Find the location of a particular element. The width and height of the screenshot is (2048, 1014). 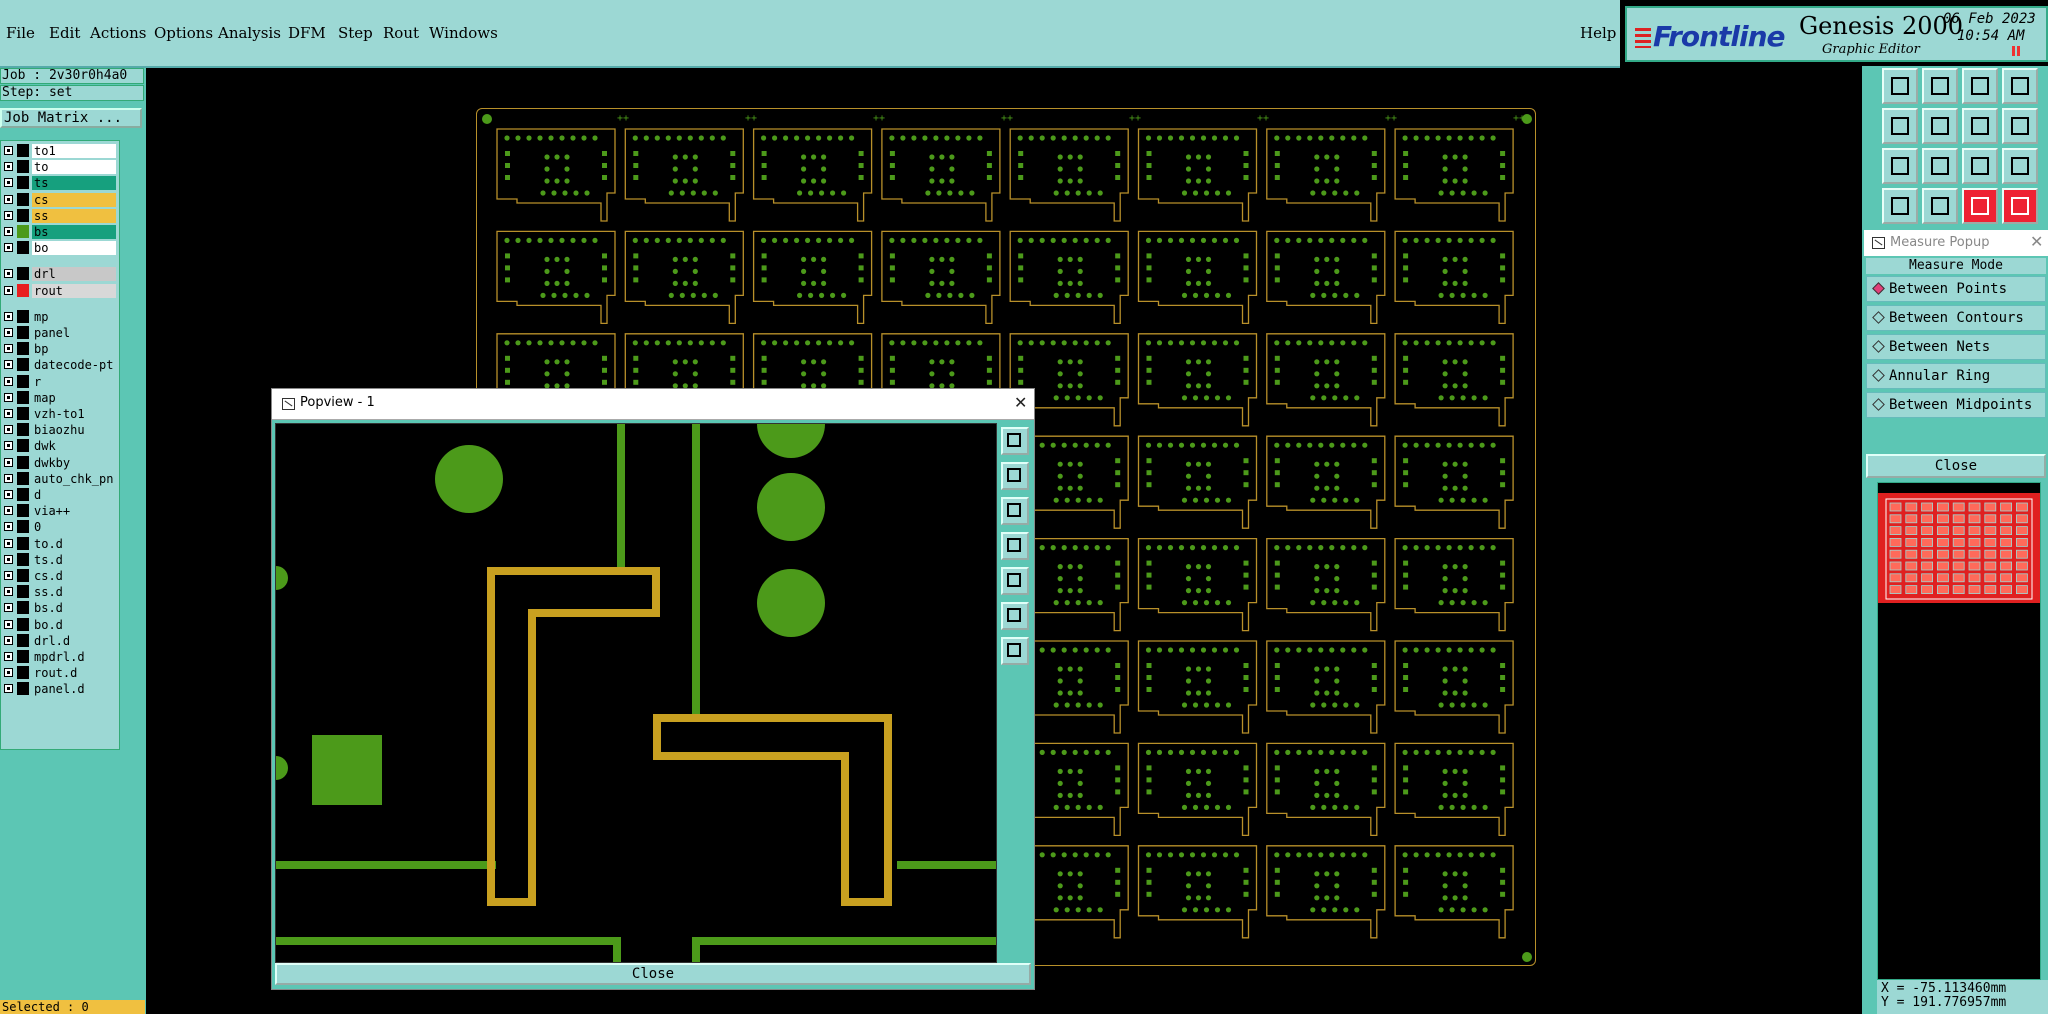

layer-name: 0 is located at coordinates (74, 527).